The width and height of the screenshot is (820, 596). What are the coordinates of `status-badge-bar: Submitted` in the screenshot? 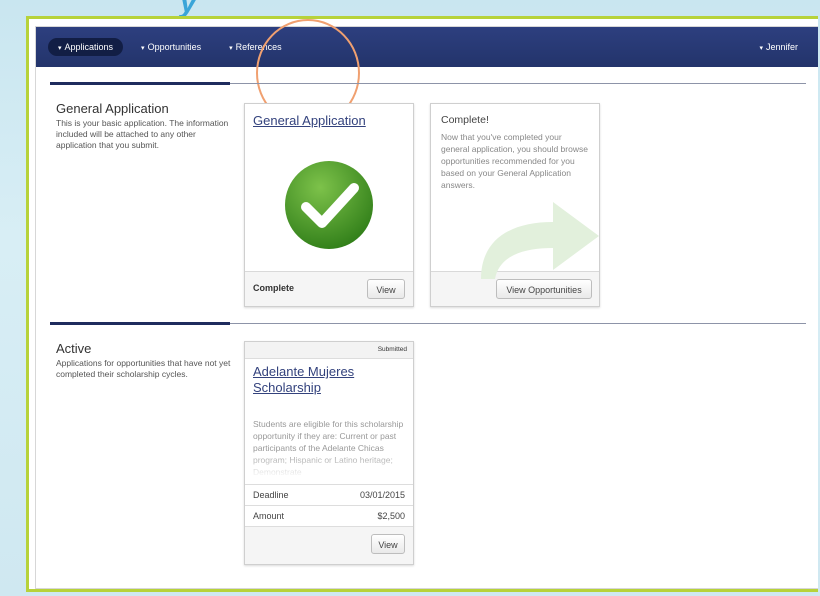 It's located at (329, 350).